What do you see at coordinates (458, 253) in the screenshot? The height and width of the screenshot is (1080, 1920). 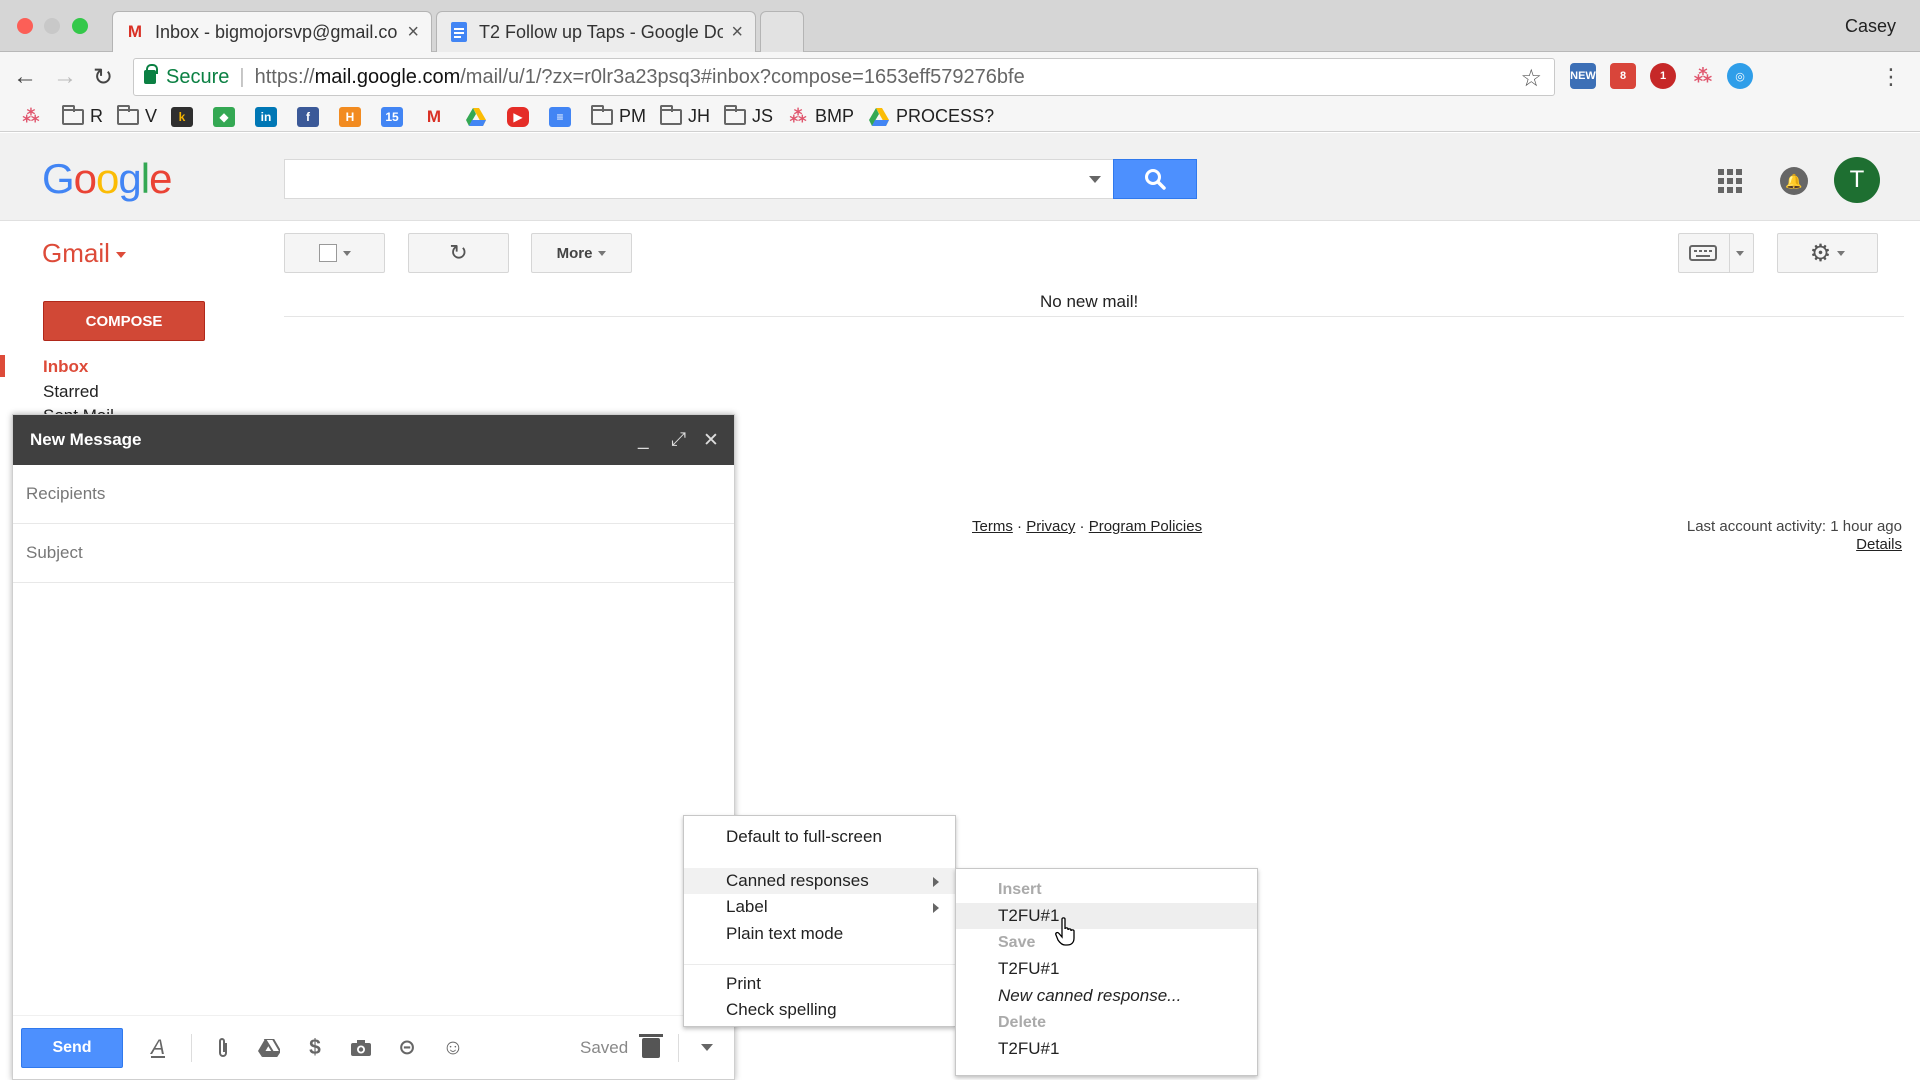 I see `refresh-button: ↻` at bounding box center [458, 253].